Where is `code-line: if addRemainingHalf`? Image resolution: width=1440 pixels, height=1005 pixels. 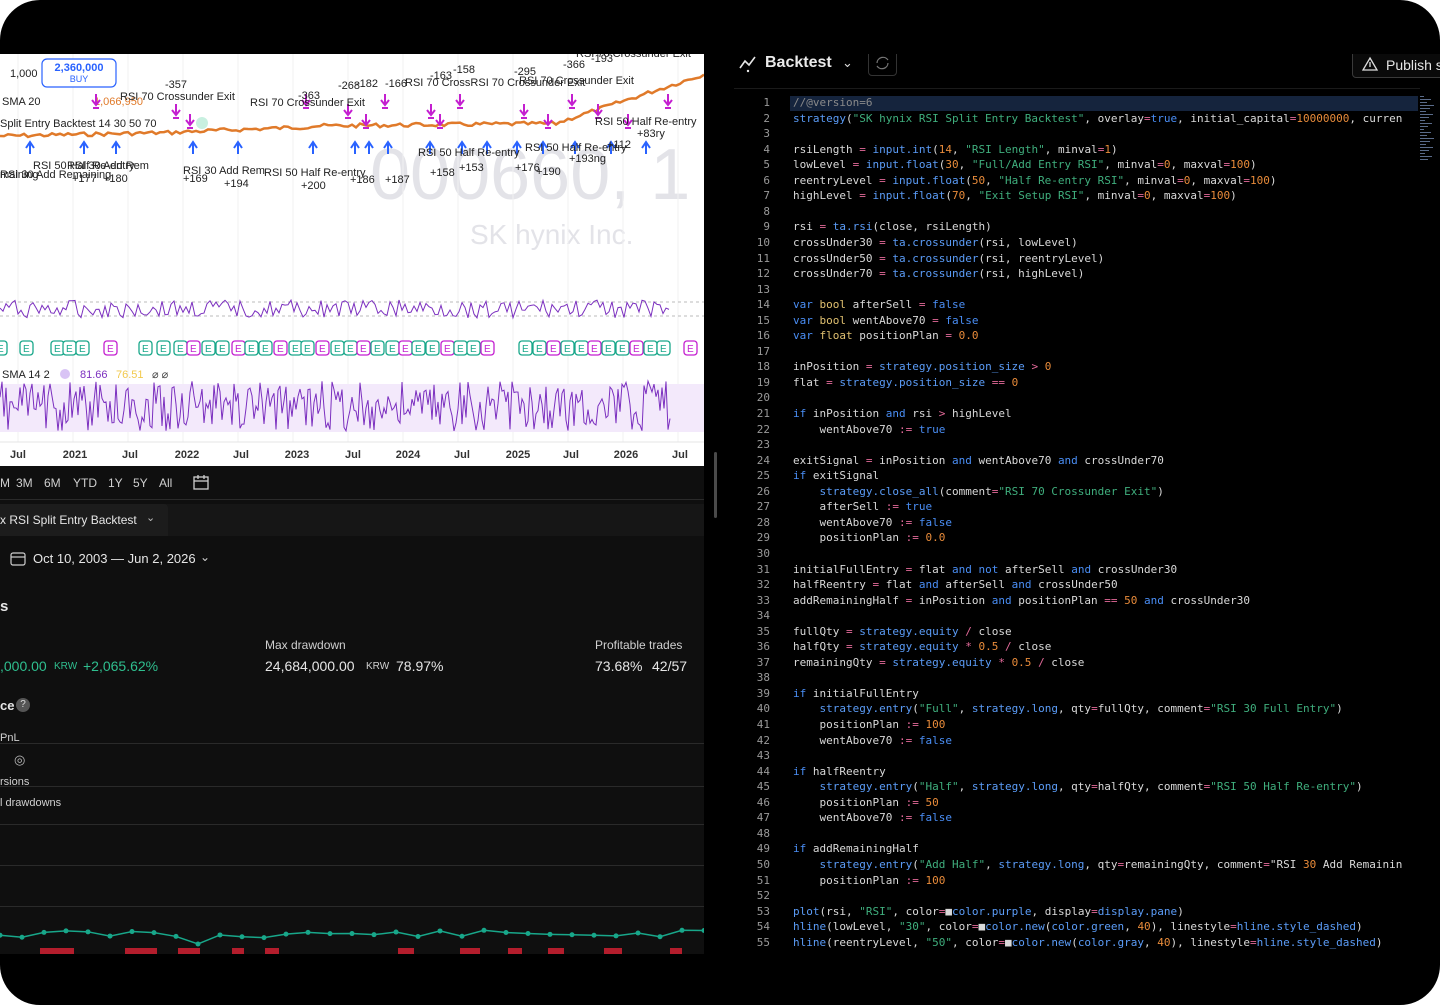 code-line: if addRemainingHalf is located at coordinates (856, 848).